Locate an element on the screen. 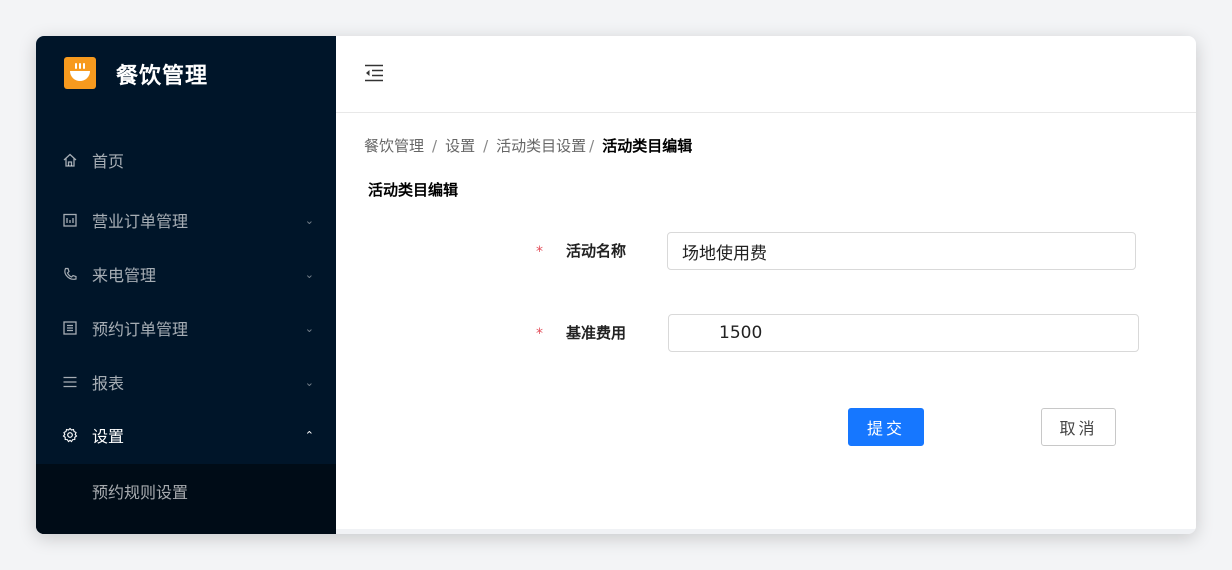  brand: 餐饮管理 is located at coordinates (186, 76).